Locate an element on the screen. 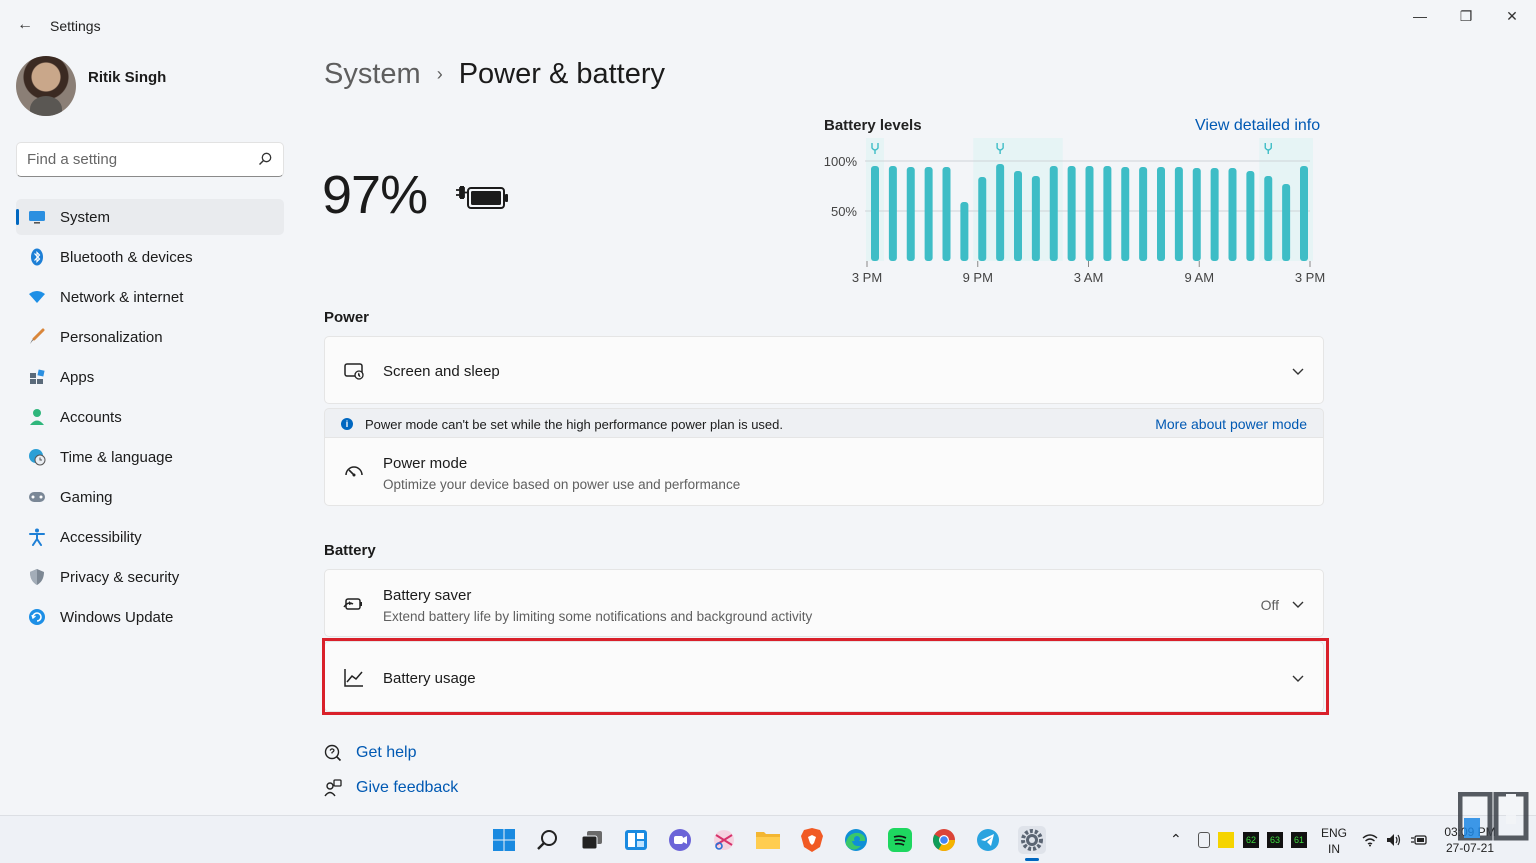 This screenshot has width=1536, height=863. sidebar-item-label: Accessibility is located at coordinates (101, 537).